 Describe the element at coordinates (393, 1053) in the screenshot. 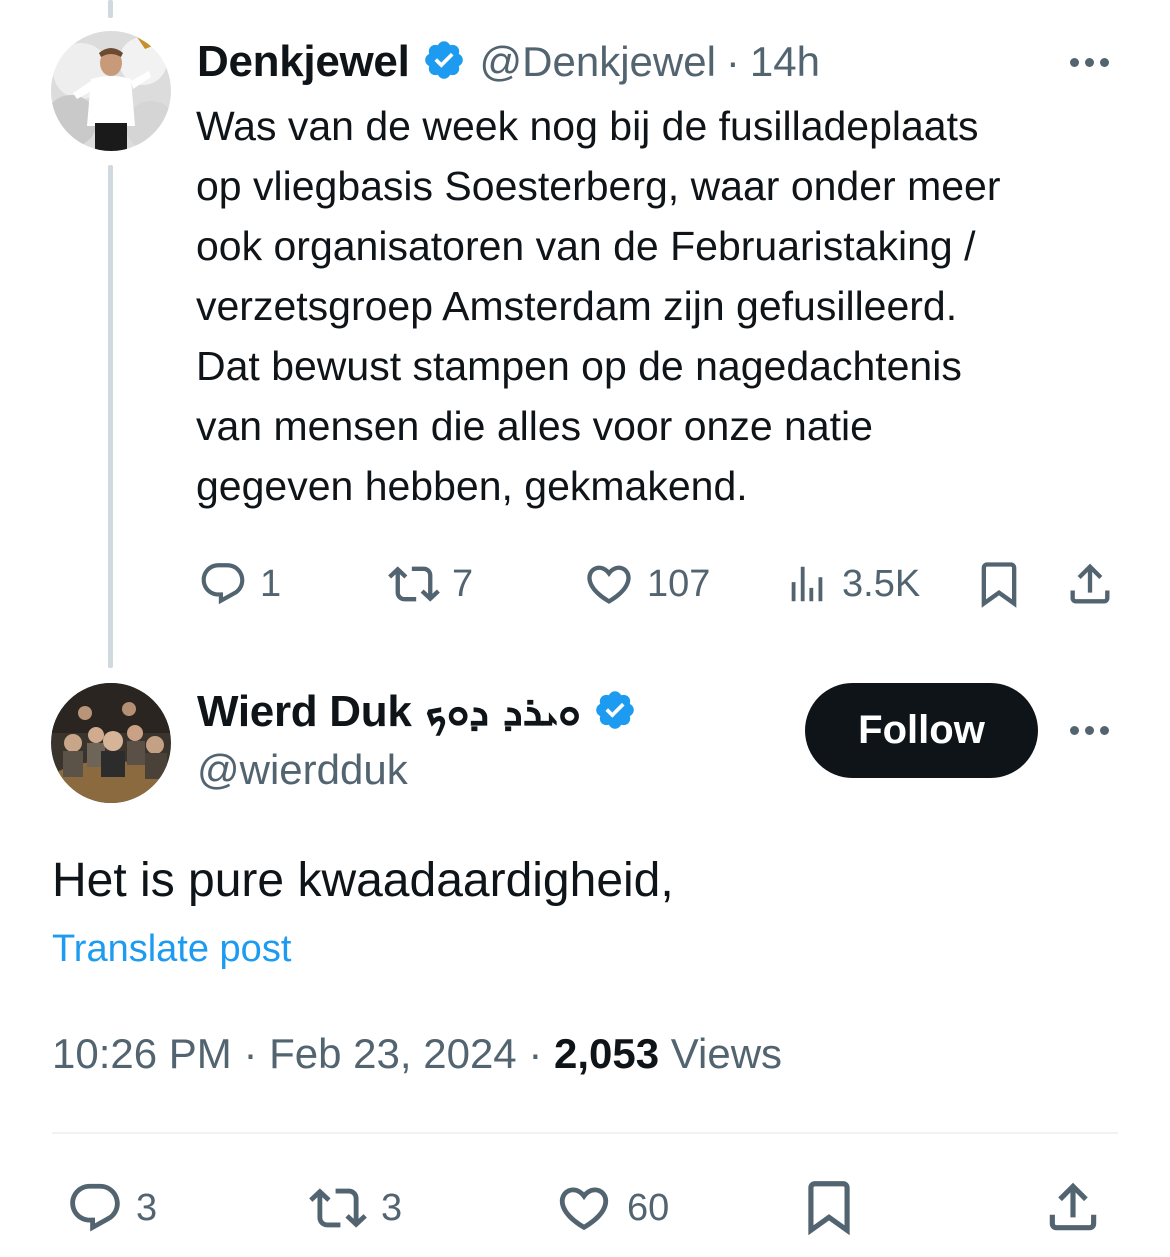

I see `tweet-date: Feb 23, 2024` at that location.